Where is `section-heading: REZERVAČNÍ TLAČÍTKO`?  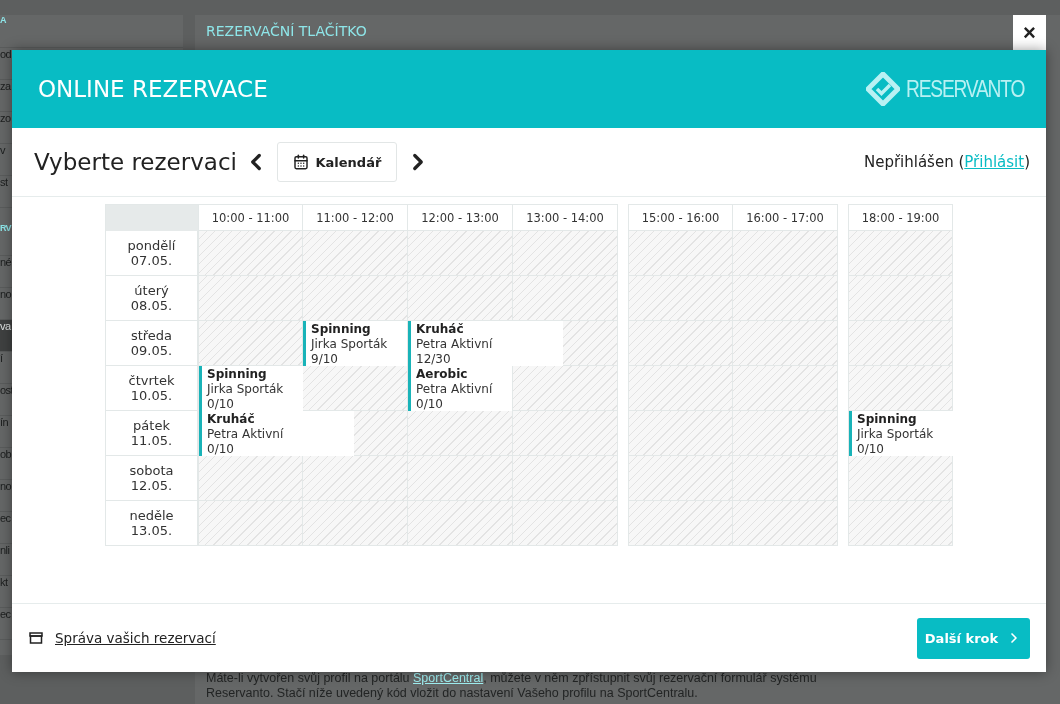
section-heading: REZERVAČNÍ TLAČÍTKO is located at coordinates (286, 31).